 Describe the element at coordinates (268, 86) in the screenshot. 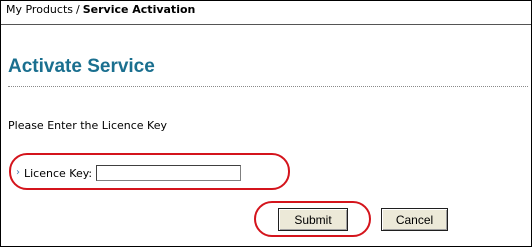

I see `title-divider` at that location.